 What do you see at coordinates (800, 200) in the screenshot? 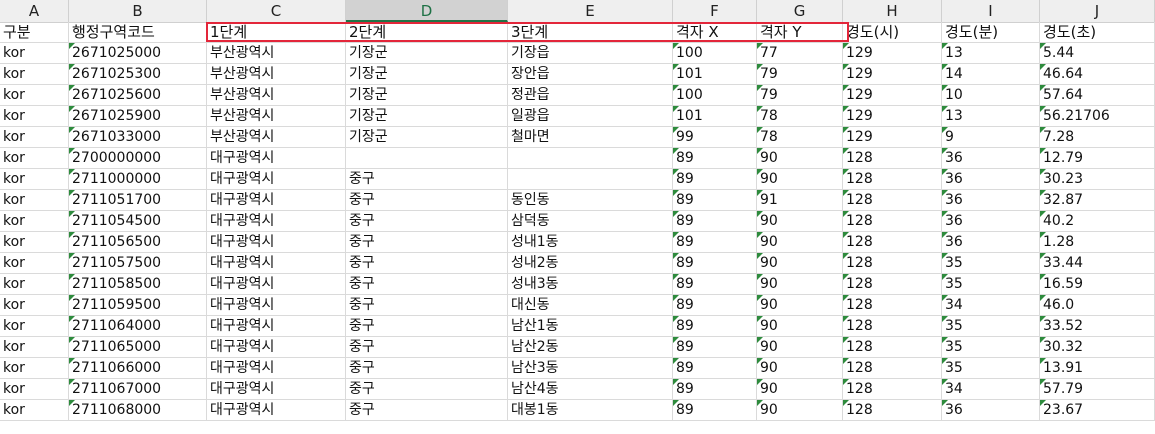
I see `table-cell: 91` at bounding box center [800, 200].